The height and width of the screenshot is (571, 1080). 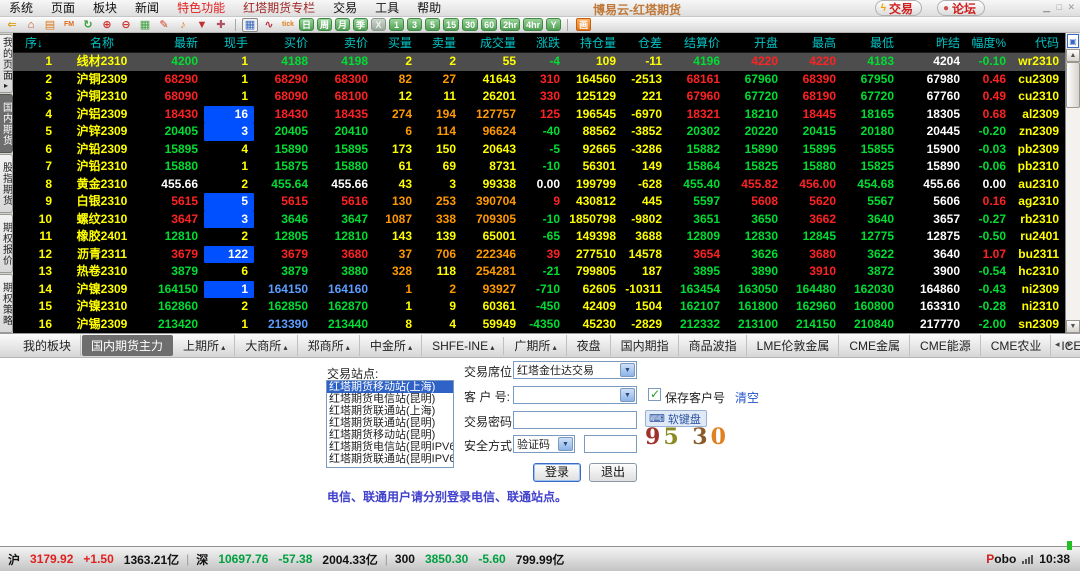 What do you see at coordinates (6, 303) in the screenshot?
I see `sidebar-tab-option-strategy: 期权策略` at bounding box center [6, 303].